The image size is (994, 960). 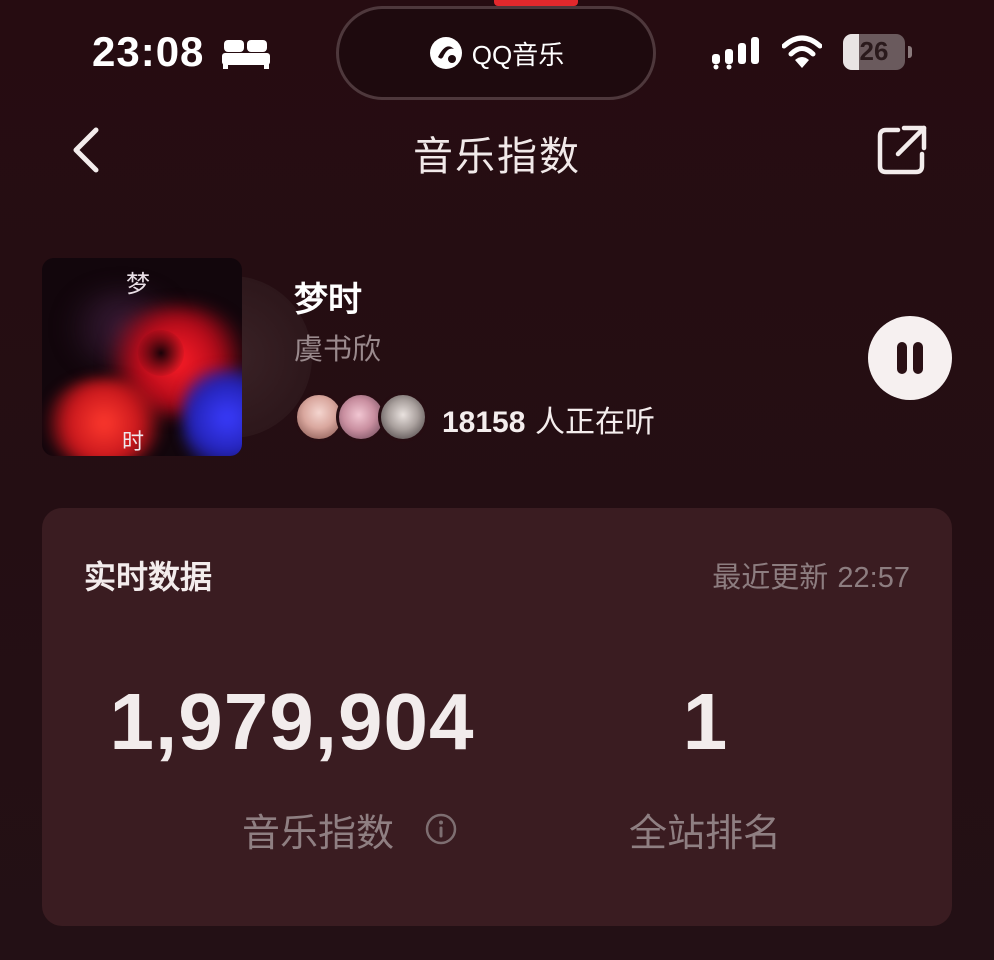 I want to click on battery-icon: 26, so click(x=874, y=52).